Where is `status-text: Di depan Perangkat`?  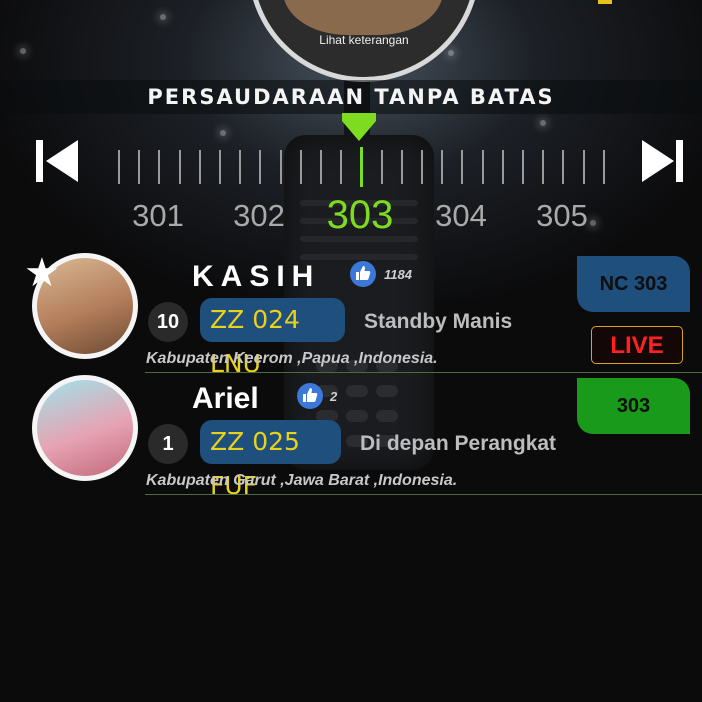 status-text: Di depan Perangkat is located at coordinates (458, 443).